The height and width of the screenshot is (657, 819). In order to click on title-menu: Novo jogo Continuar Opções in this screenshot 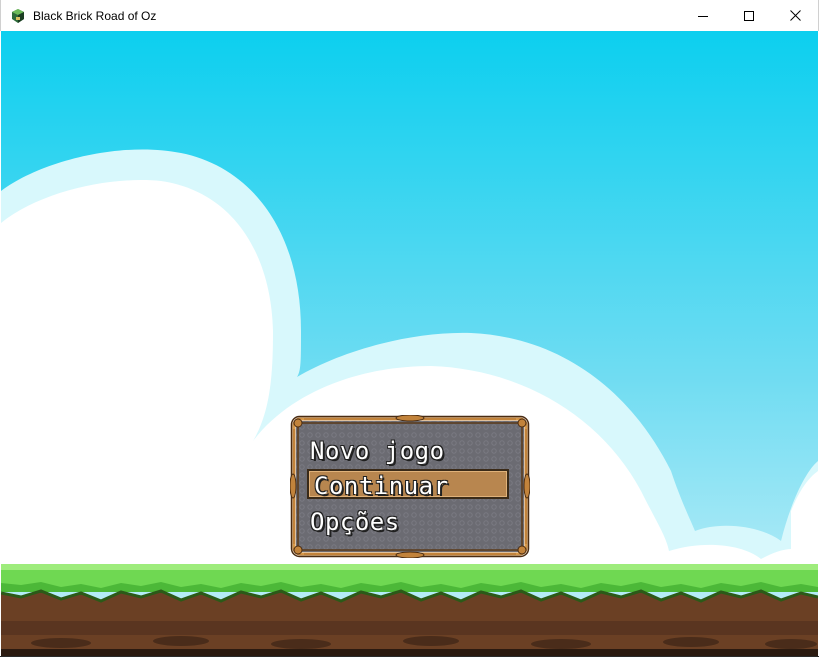, I will do `click(410, 486)`.